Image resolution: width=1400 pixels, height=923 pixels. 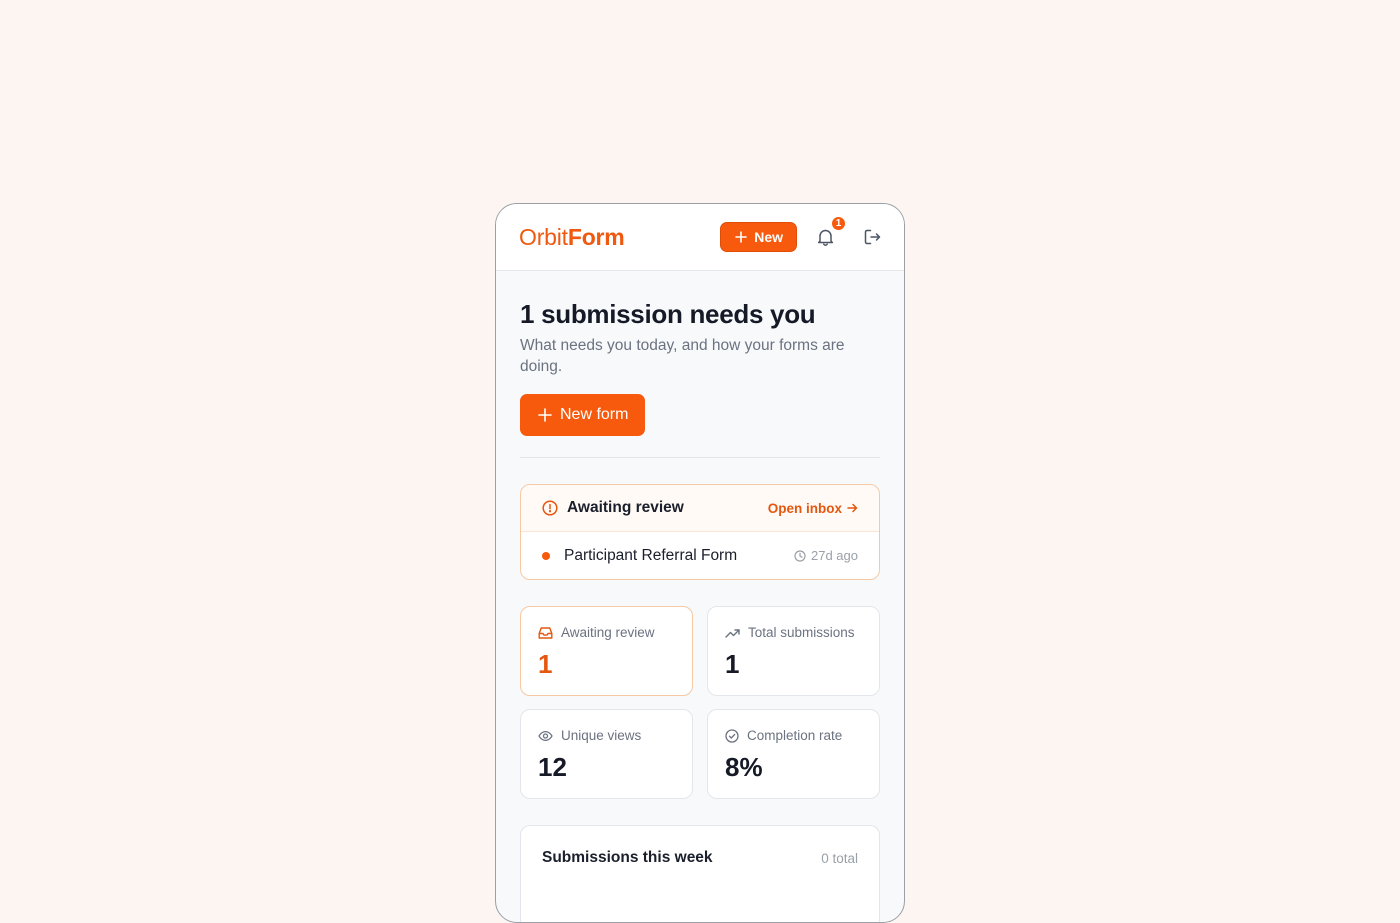 What do you see at coordinates (700, 873) in the screenshot?
I see `submissions-week-card: Submissions this week 0 total` at bounding box center [700, 873].